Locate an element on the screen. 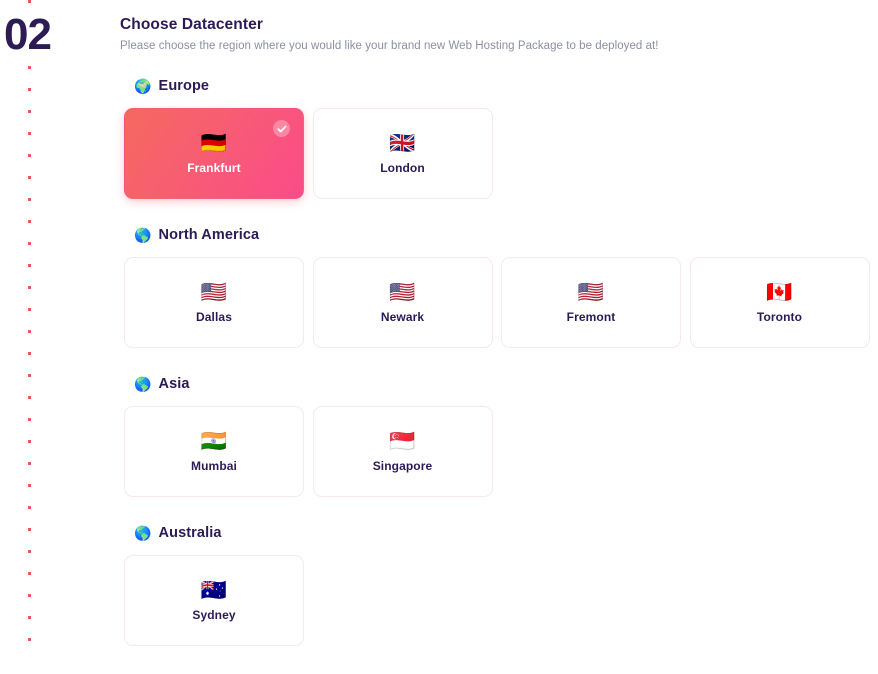 This screenshot has width=878, height=674. datacenter-card-dallas: 🇺🇸 Dallas is located at coordinates (214, 302).